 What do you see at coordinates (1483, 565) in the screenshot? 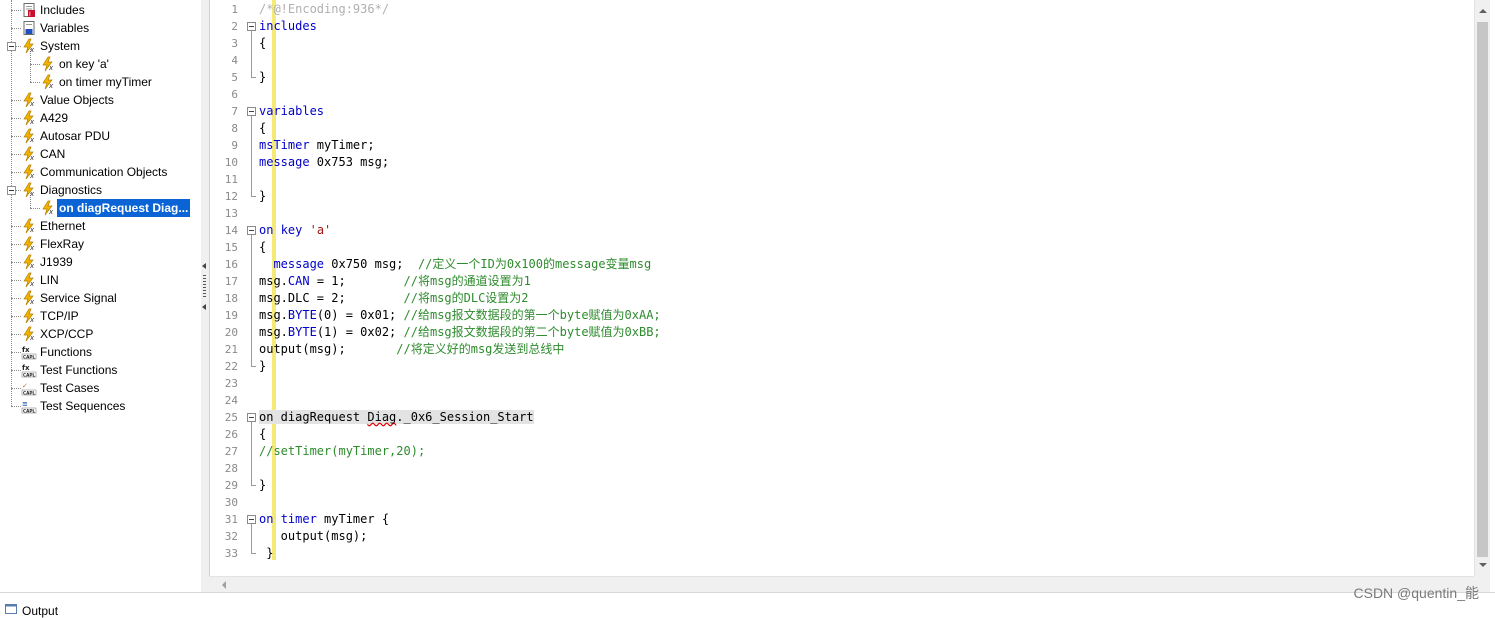
I see `scroll-down-arrow-icon` at bounding box center [1483, 565].